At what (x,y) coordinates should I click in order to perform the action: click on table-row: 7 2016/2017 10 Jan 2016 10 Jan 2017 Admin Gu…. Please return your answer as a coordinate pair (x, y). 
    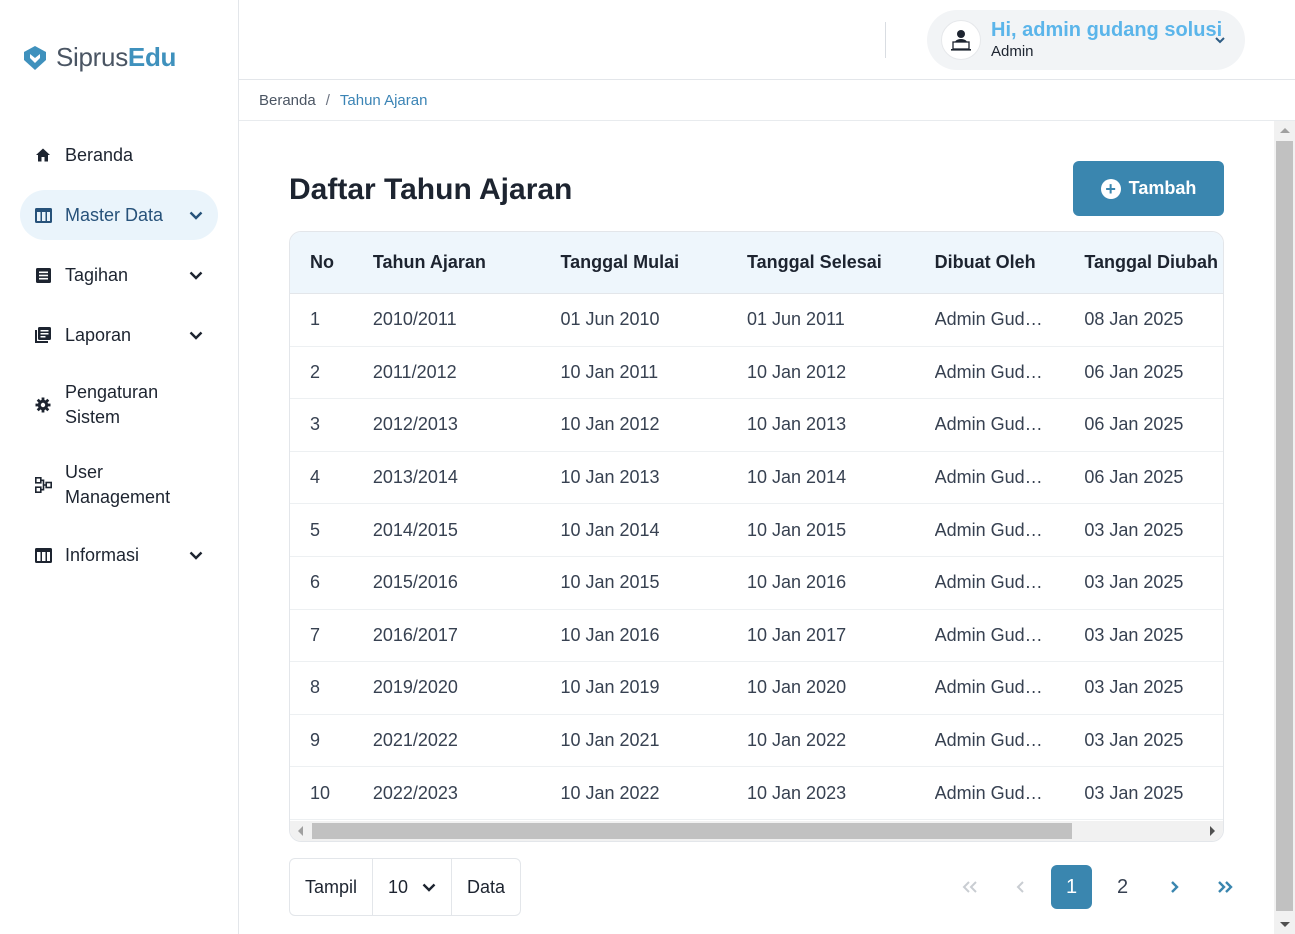
    Looking at the image, I should click on (756, 636).